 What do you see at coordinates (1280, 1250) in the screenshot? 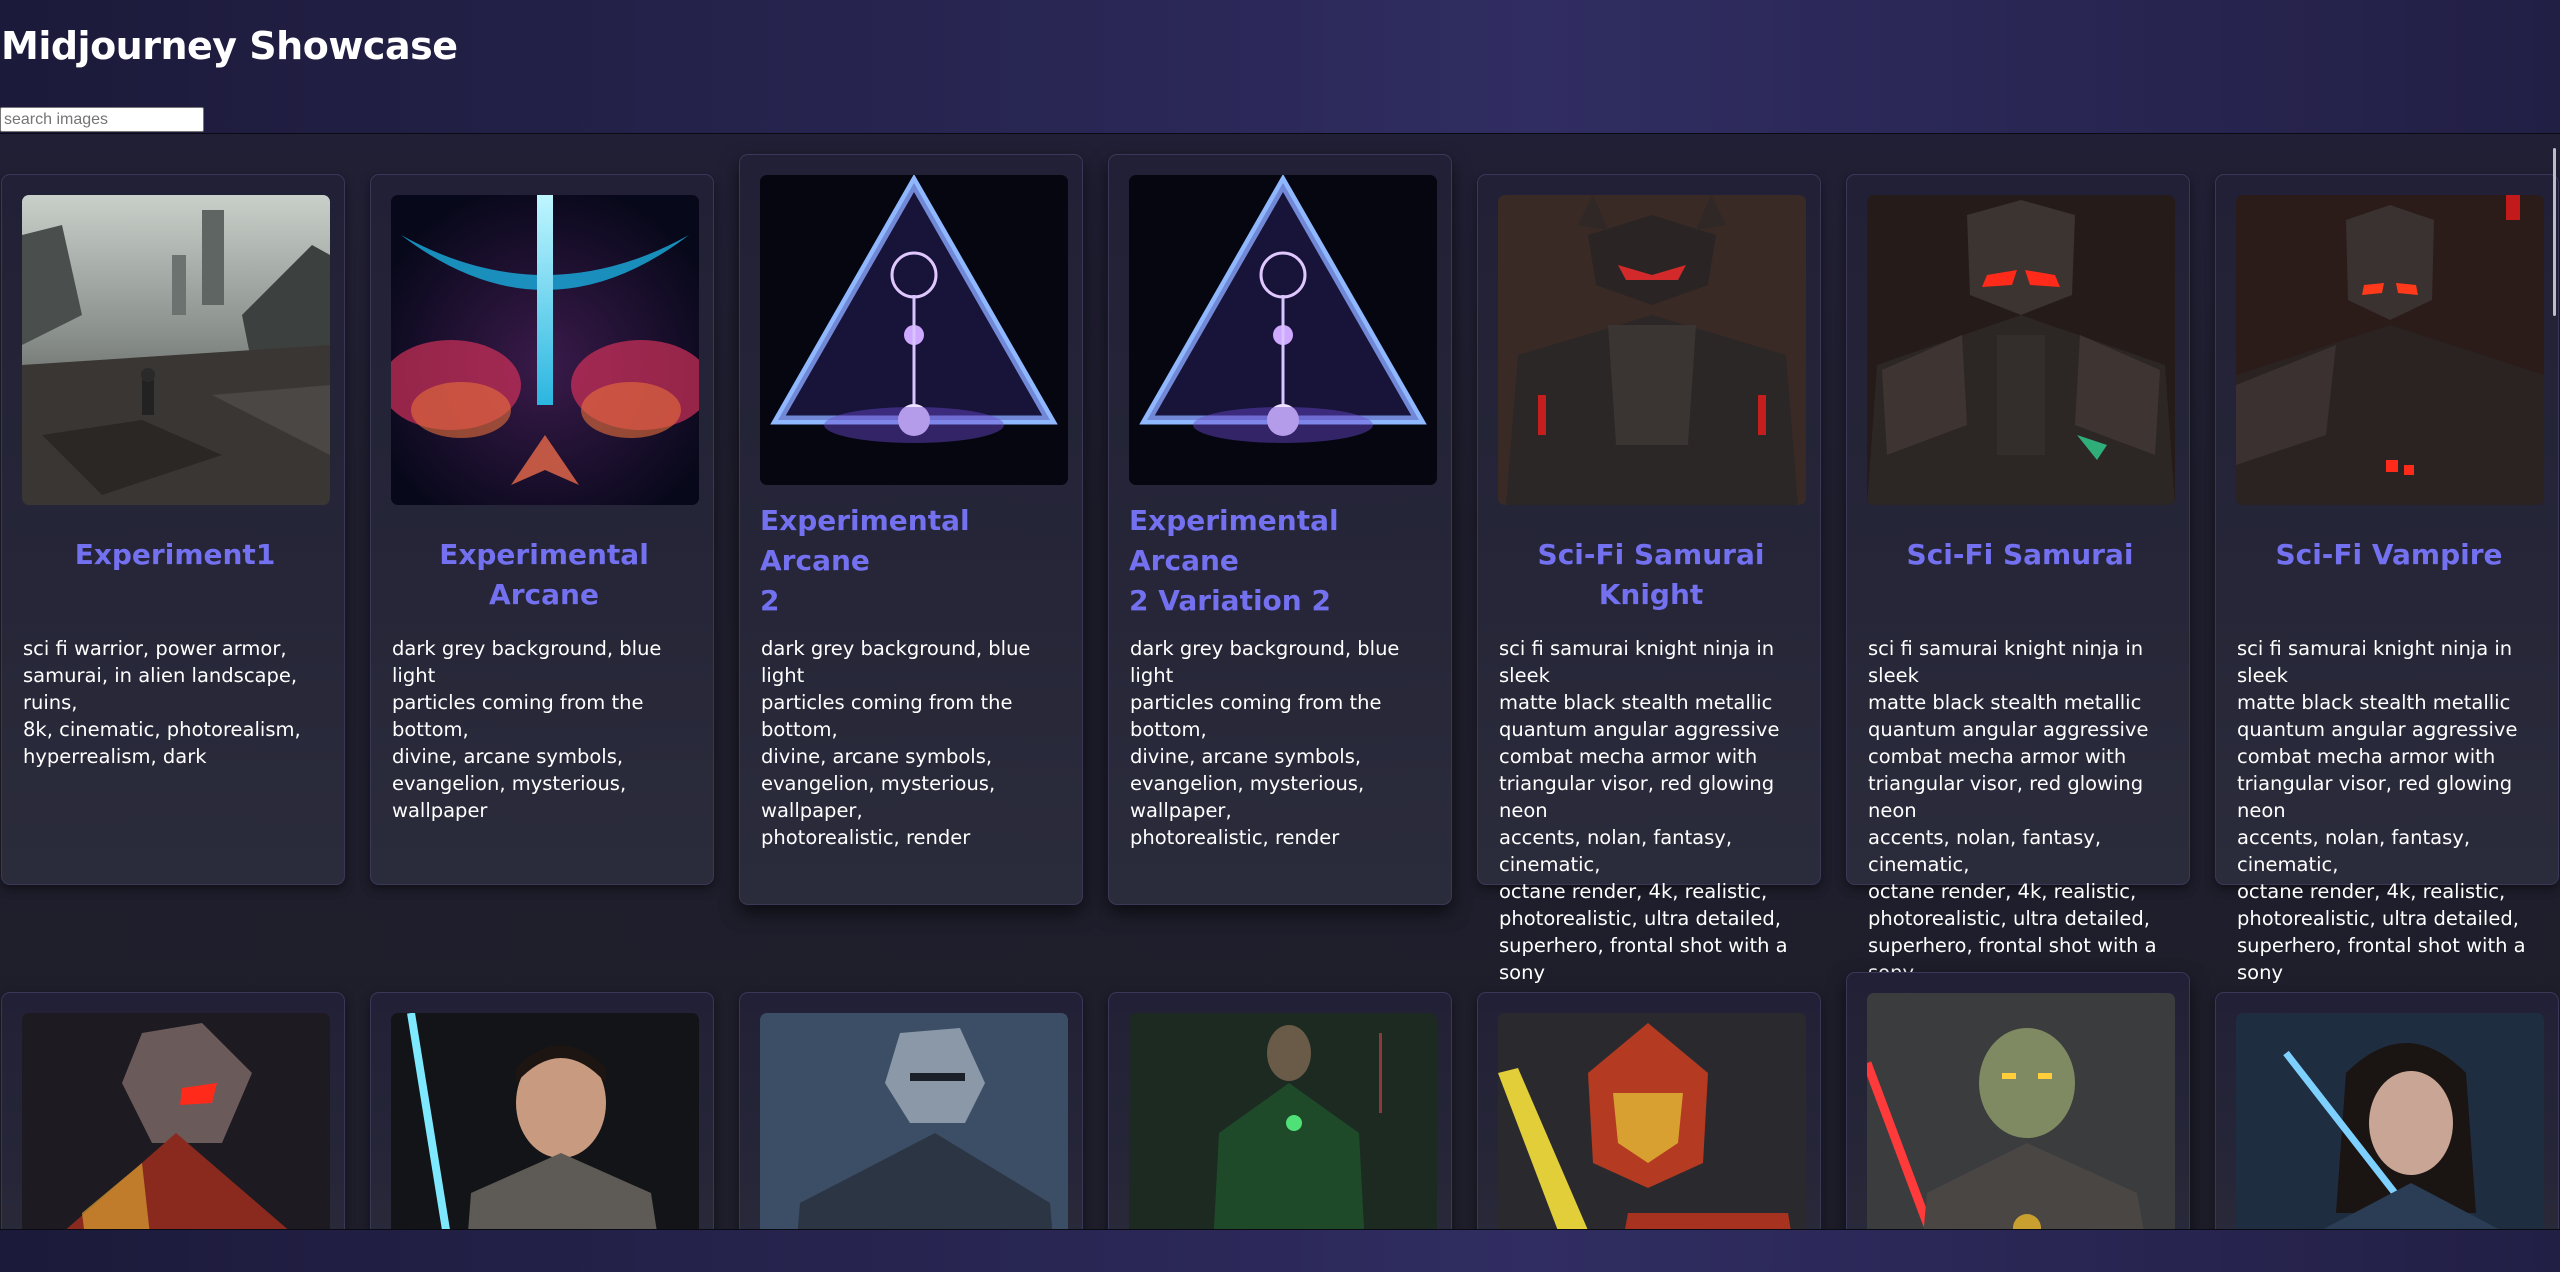
I see `footer` at bounding box center [1280, 1250].